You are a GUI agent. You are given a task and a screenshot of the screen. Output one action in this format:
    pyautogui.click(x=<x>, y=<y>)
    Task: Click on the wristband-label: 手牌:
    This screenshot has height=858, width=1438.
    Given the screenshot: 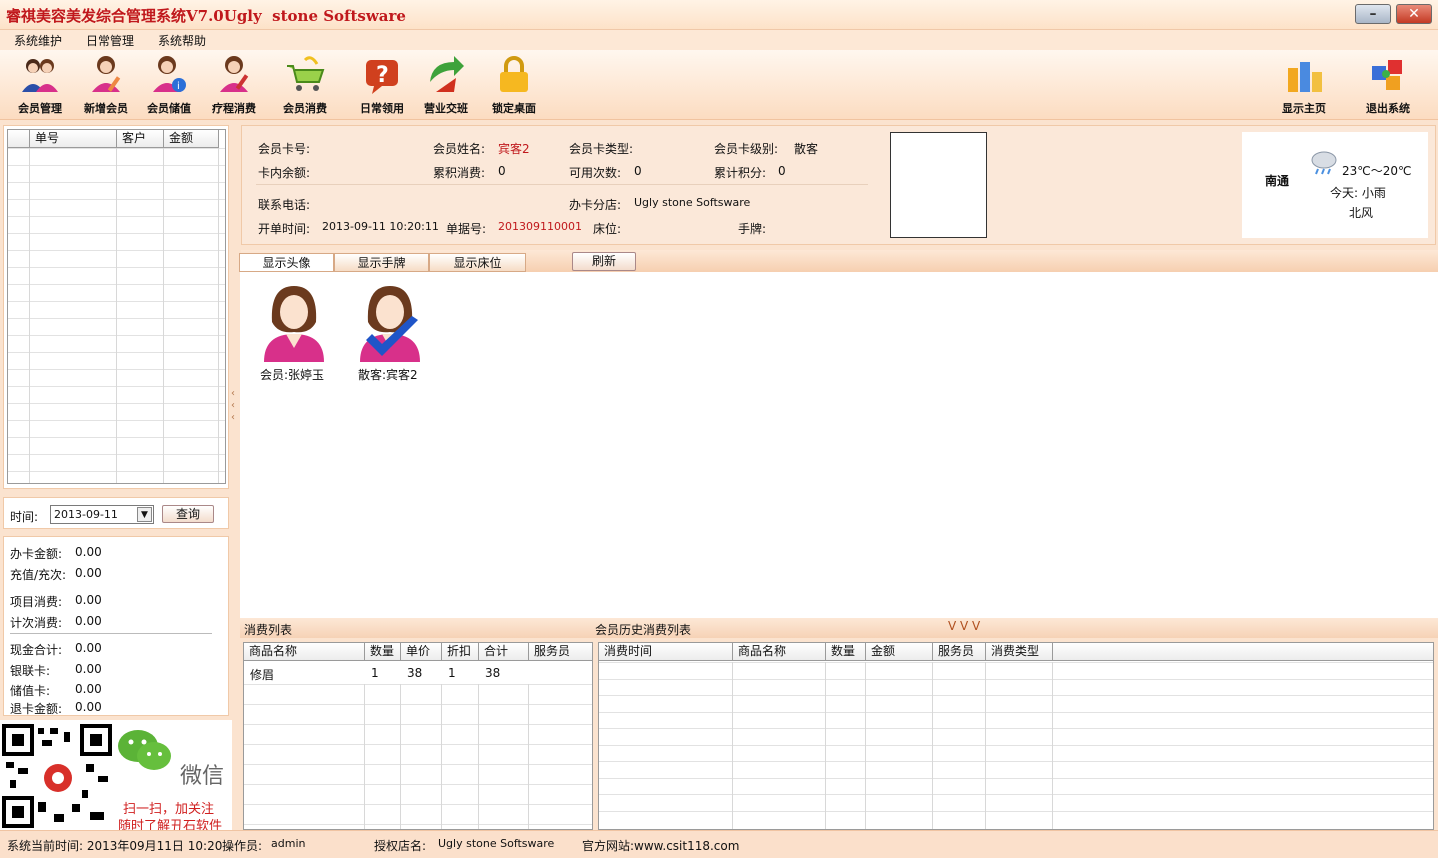 What is the action you would take?
    pyautogui.click(x=752, y=229)
    